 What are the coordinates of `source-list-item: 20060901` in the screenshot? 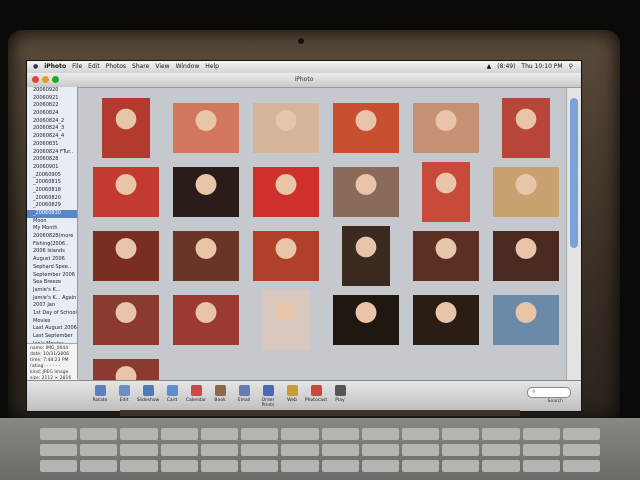 It's located at (52, 168).